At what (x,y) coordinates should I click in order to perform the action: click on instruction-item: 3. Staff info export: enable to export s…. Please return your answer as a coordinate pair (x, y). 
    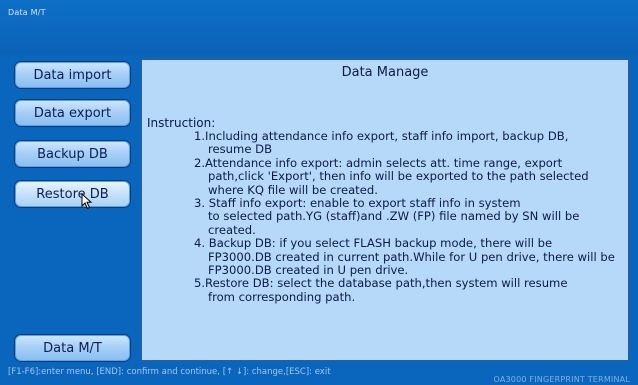
    Looking at the image, I should click on (388, 216).